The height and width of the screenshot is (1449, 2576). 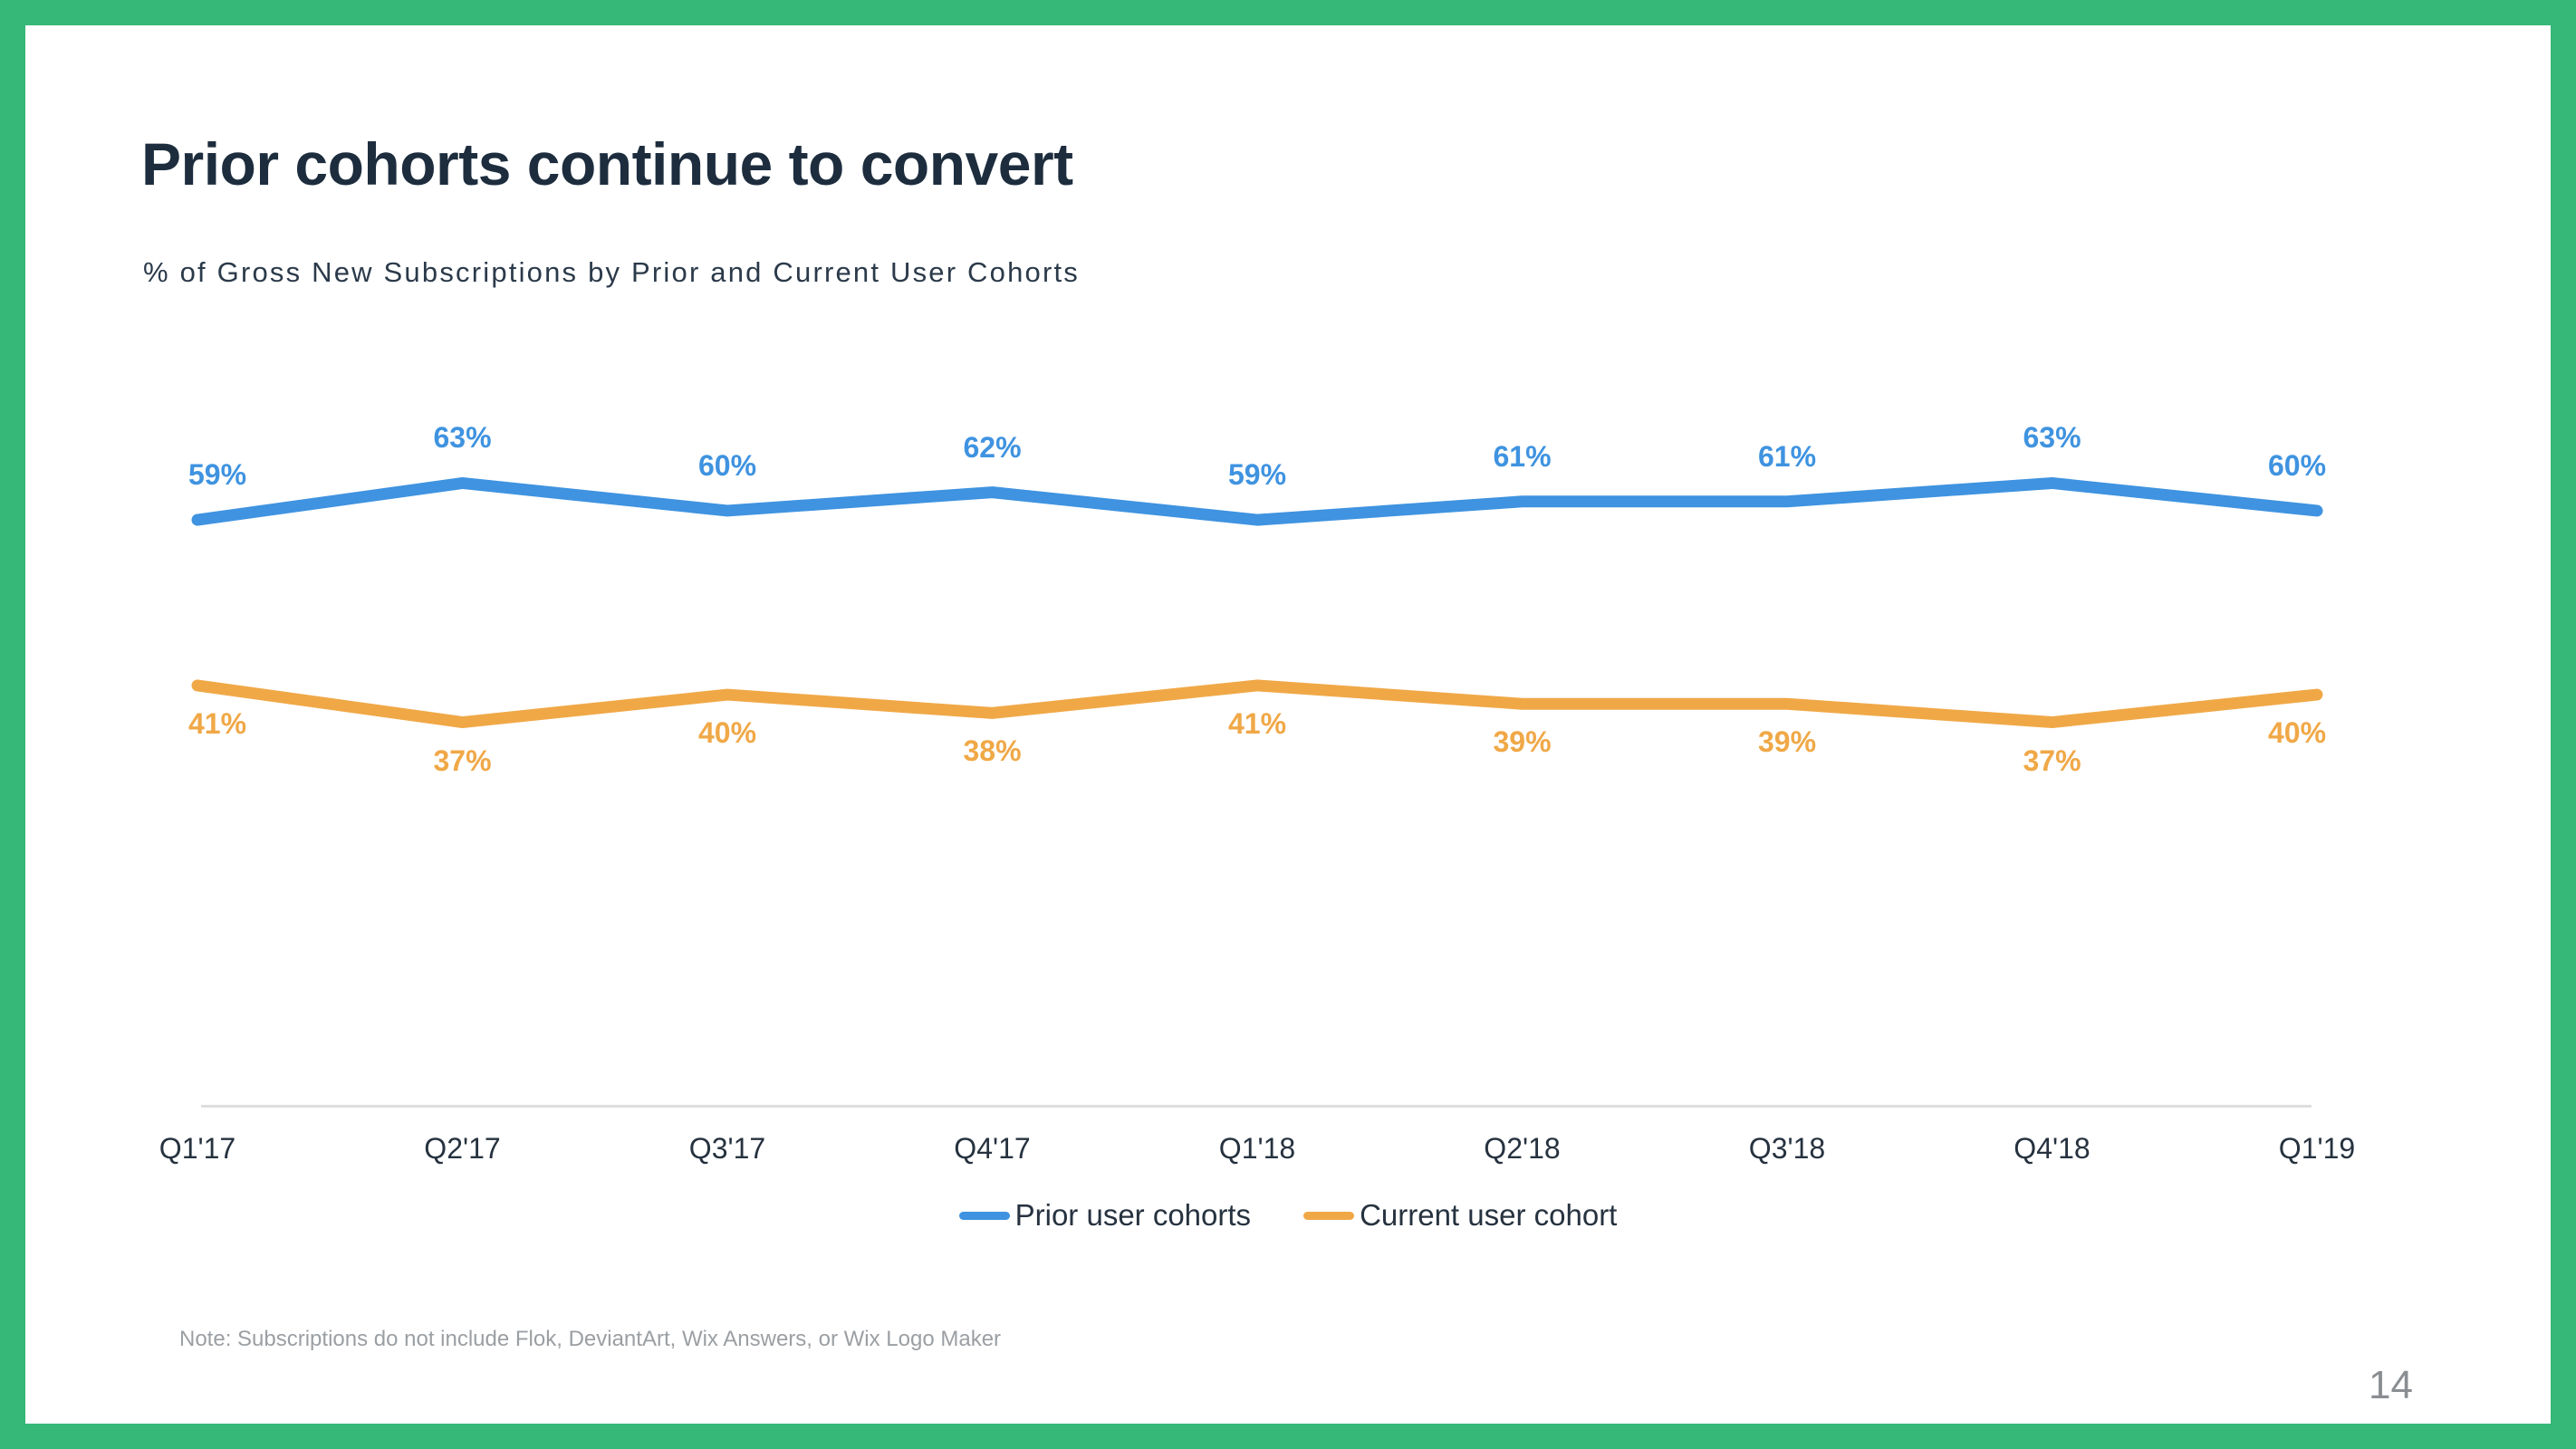 What do you see at coordinates (1288, 1215) in the screenshot?
I see `chart-legend: Prior user cohorts Current user cohort` at bounding box center [1288, 1215].